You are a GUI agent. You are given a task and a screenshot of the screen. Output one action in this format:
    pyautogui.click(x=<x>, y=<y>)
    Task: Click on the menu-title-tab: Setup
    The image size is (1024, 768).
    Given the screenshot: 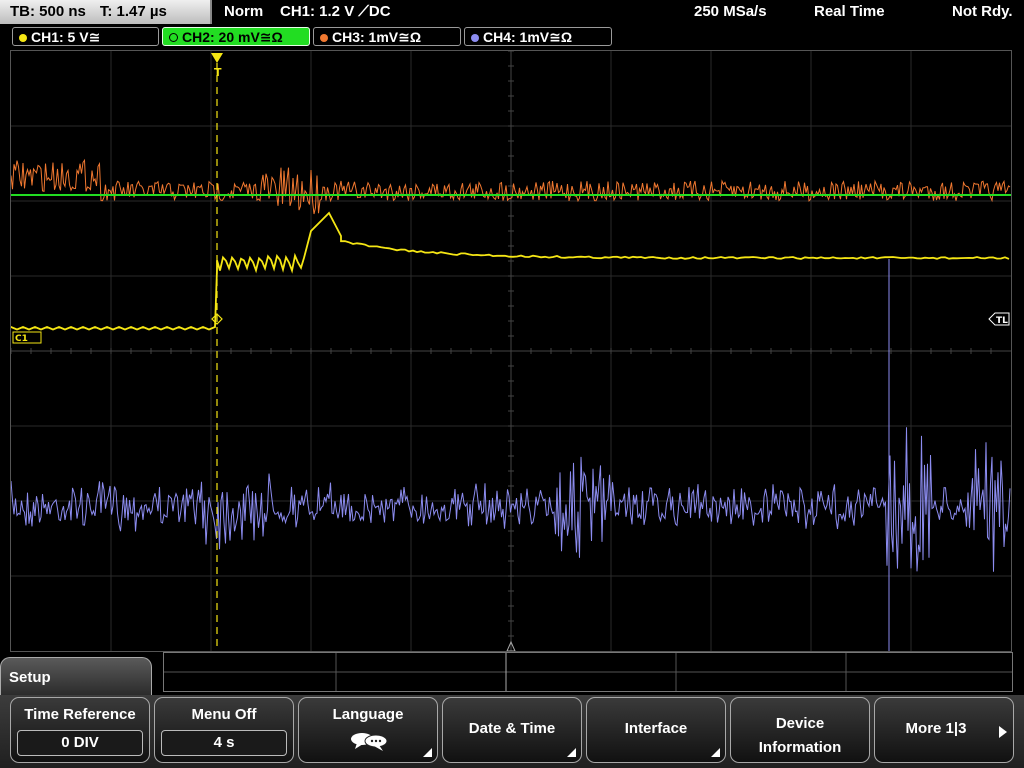 What is the action you would take?
    pyautogui.click(x=76, y=676)
    